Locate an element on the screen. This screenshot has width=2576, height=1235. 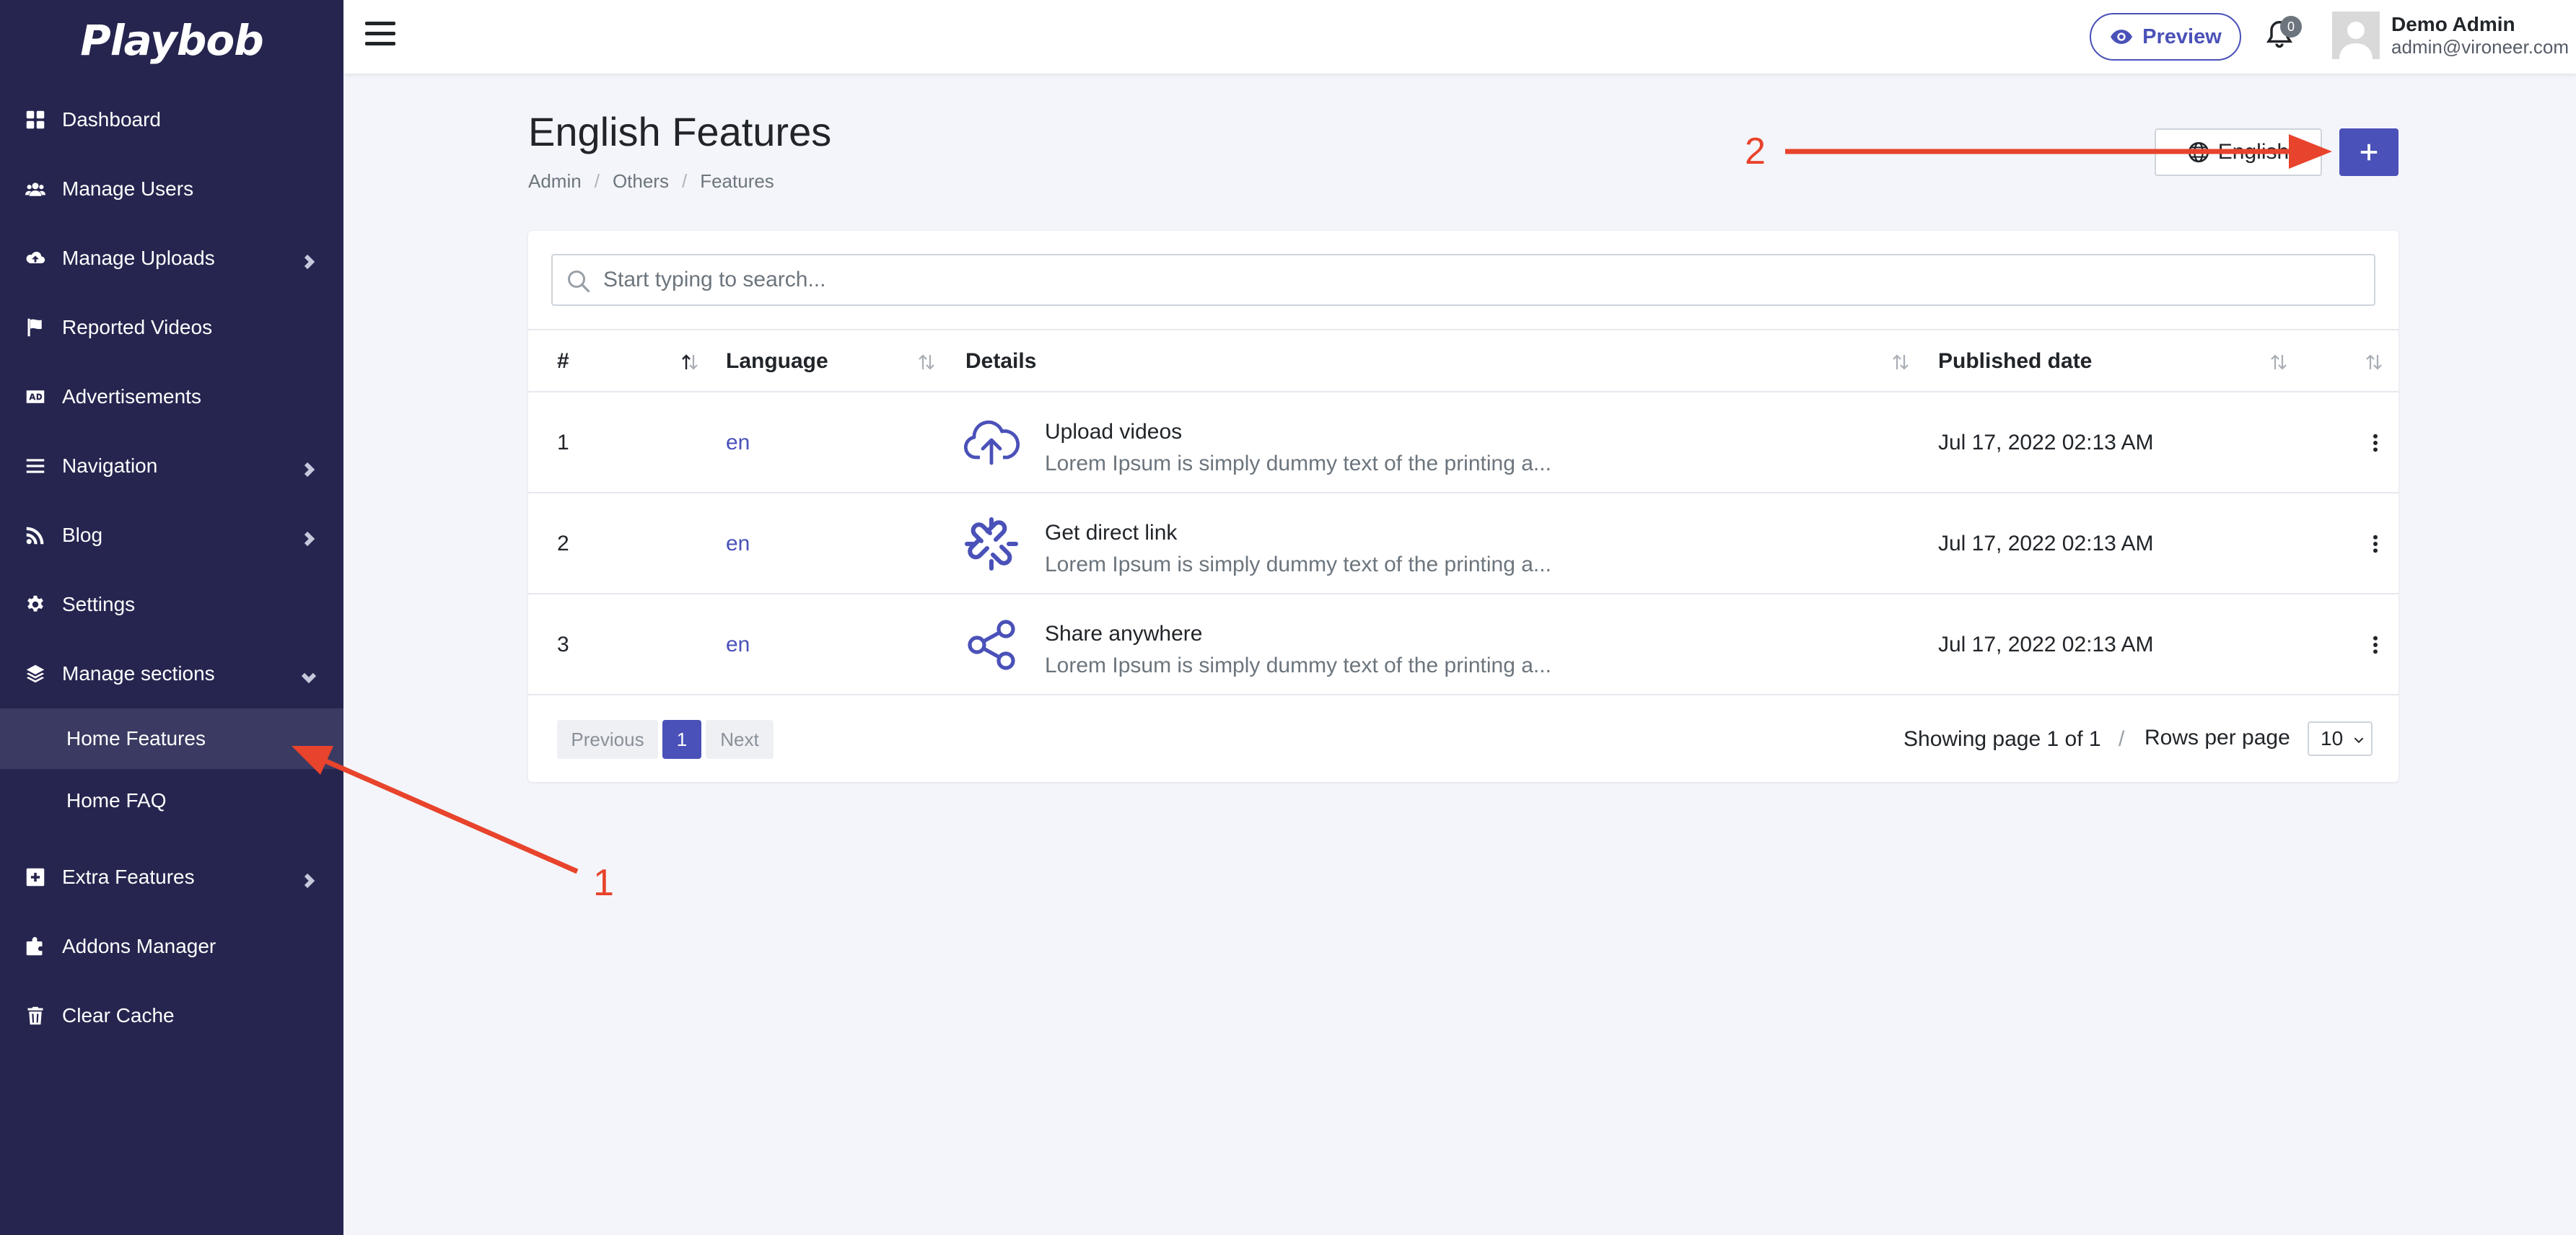
sidebar-item-settings: Settings is located at coordinates (171, 604).